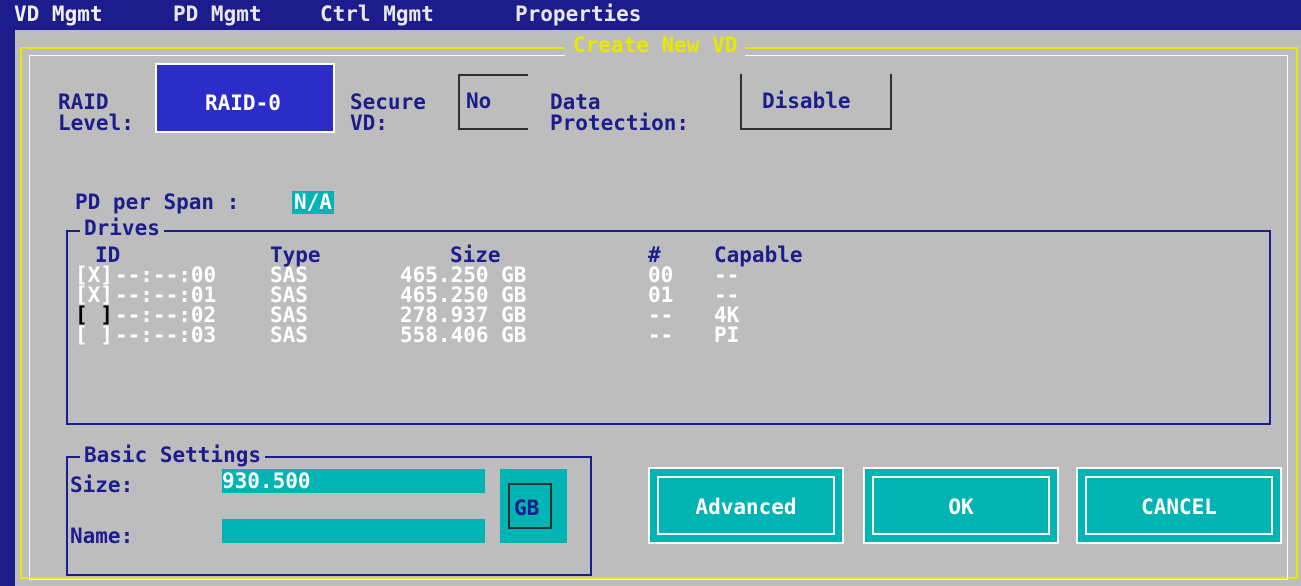 The height and width of the screenshot is (586, 1301). I want to click on advanced-button-label: Advanced, so click(746, 507).